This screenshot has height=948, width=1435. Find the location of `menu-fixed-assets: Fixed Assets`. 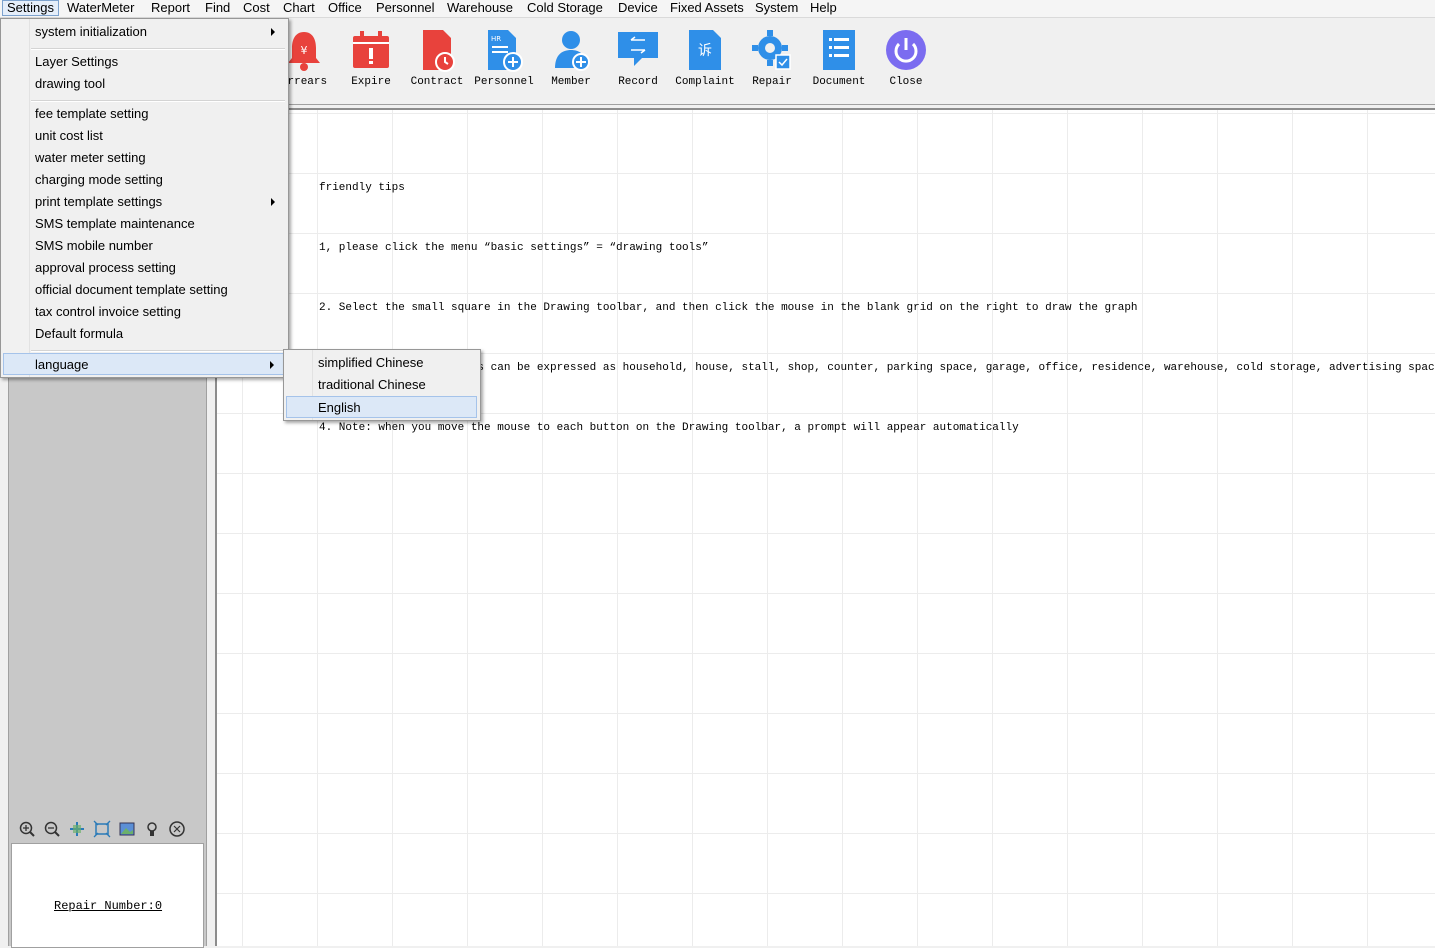

menu-fixed-assets: Fixed Assets is located at coordinates (707, 8).